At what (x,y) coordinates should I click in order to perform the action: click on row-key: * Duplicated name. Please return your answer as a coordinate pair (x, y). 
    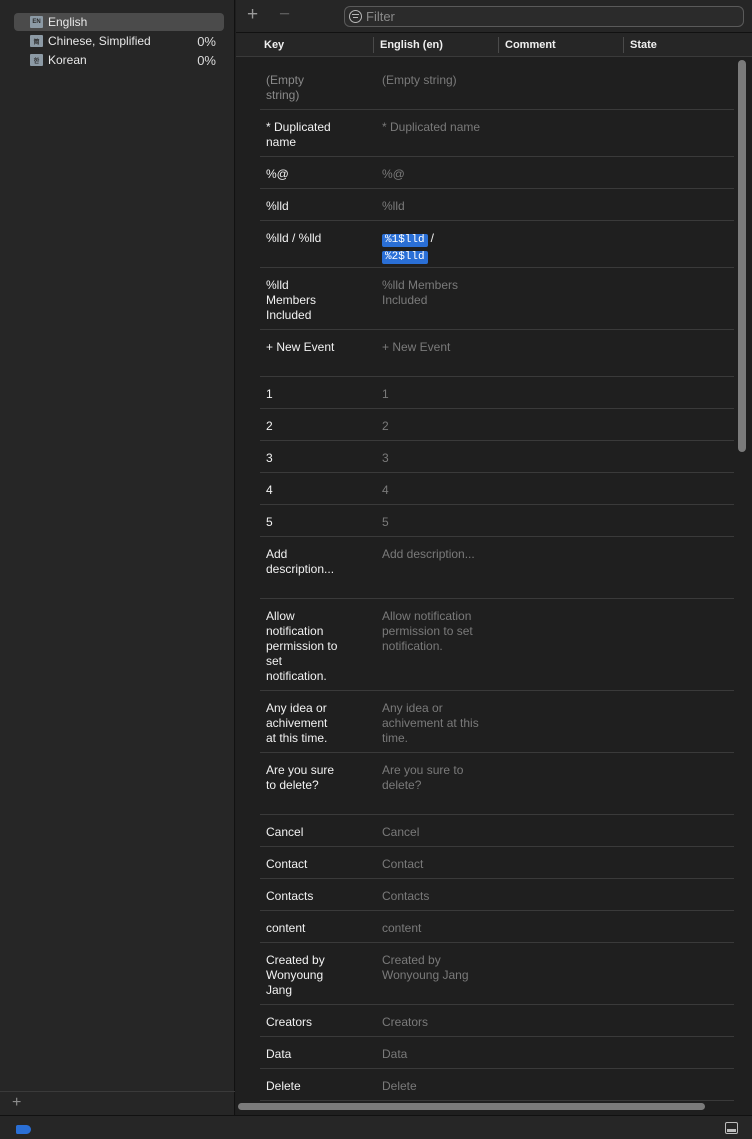
    Looking at the image, I should click on (316, 135).